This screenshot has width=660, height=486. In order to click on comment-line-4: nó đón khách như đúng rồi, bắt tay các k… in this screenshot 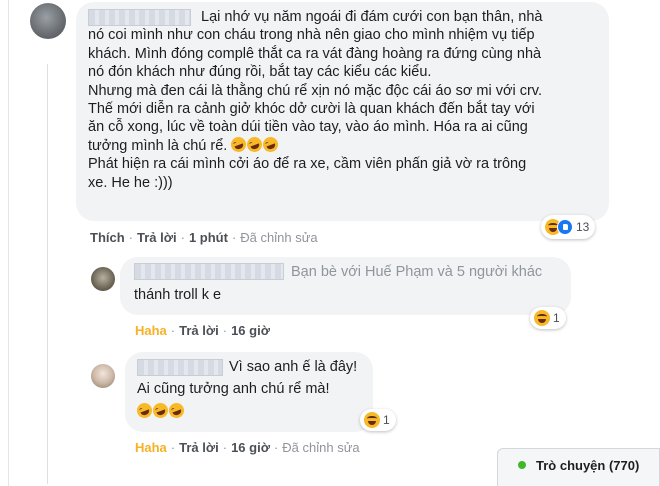, I will do `click(260, 72)`.